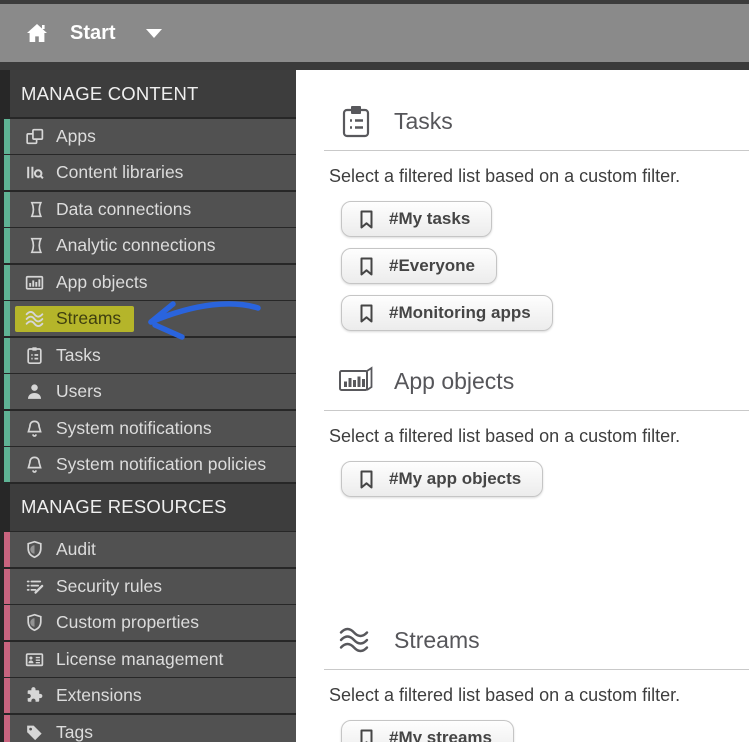 Image resolution: width=749 pixels, height=742 pixels. I want to click on sidebar-item-label: Apps, so click(76, 135).